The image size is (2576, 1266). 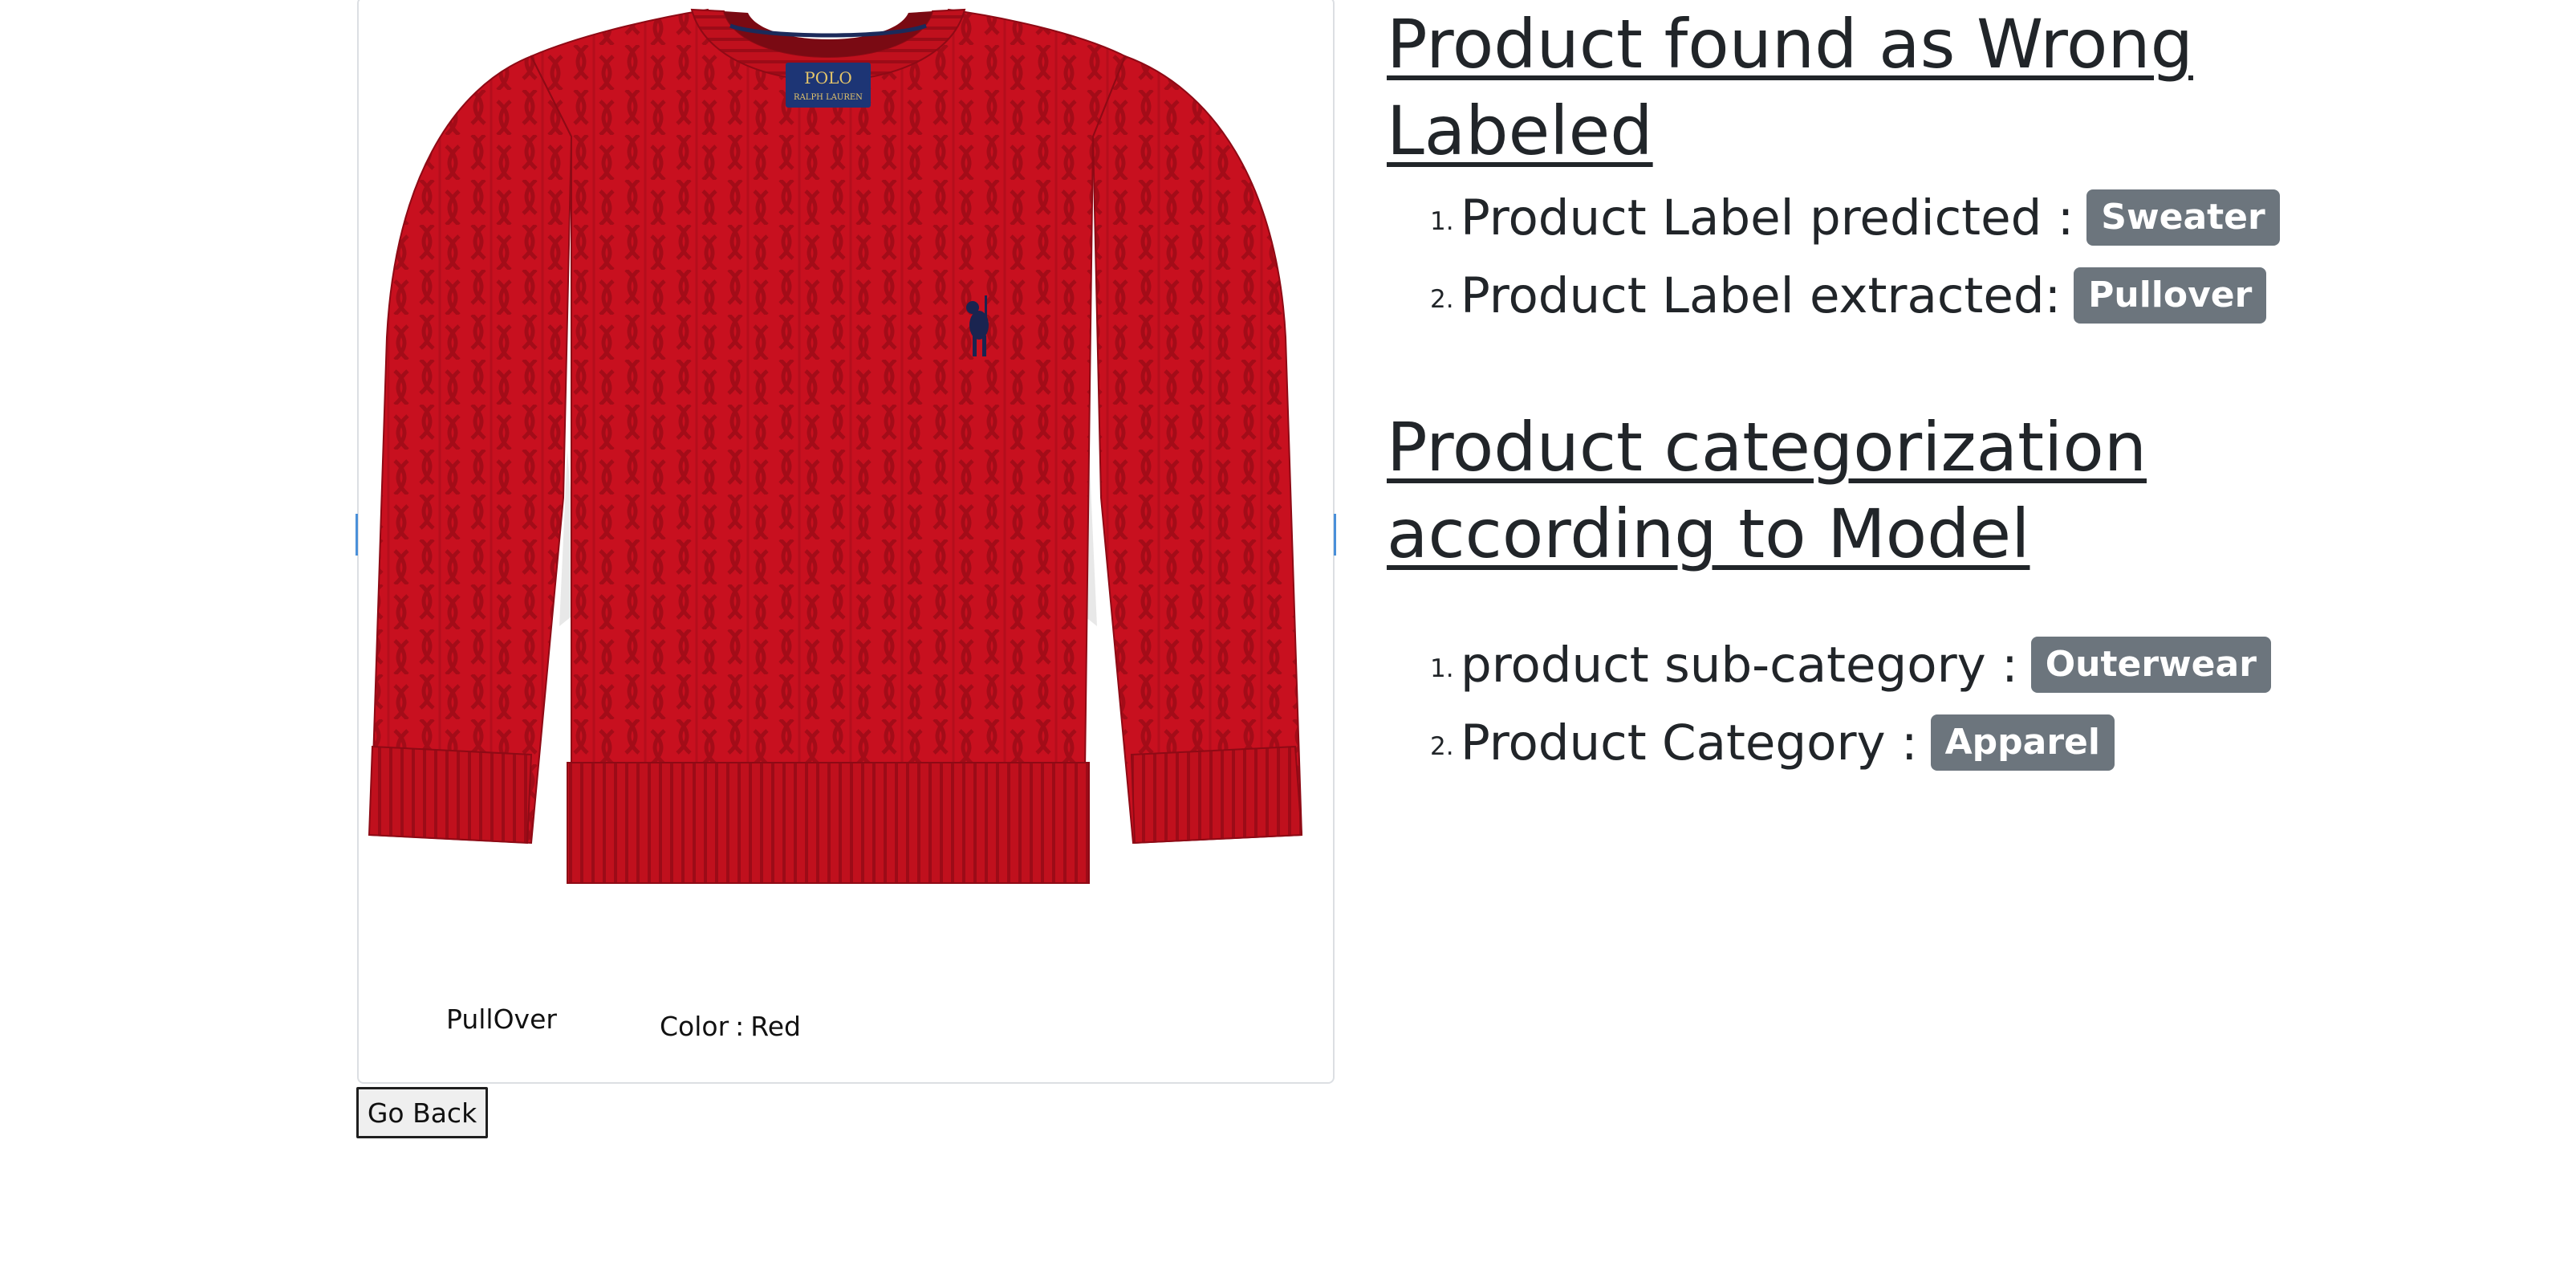 I want to click on extracted-label-badge: Pullover, so click(x=2170, y=295).